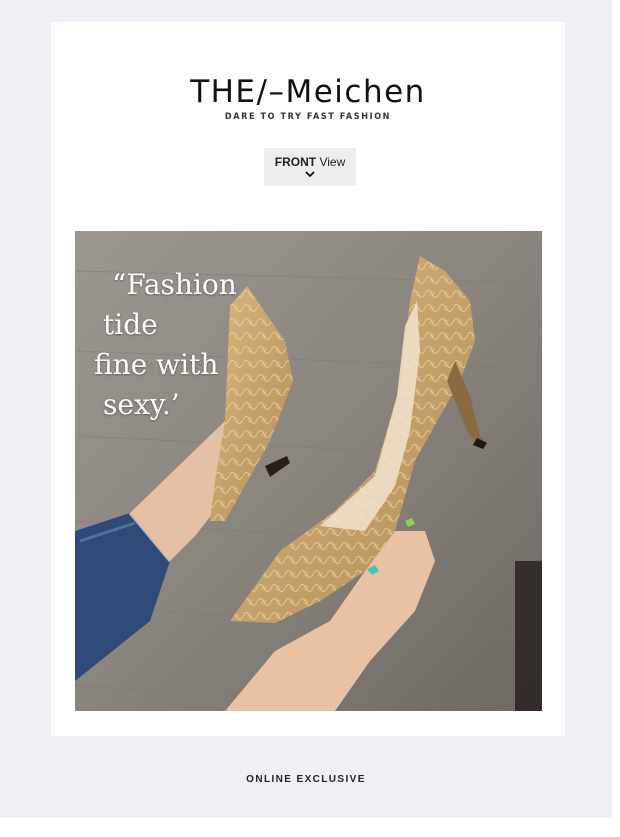  What do you see at coordinates (308, 92) in the screenshot?
I see `brand-title: THE/–Meichen` at bounding box center [308, 92].